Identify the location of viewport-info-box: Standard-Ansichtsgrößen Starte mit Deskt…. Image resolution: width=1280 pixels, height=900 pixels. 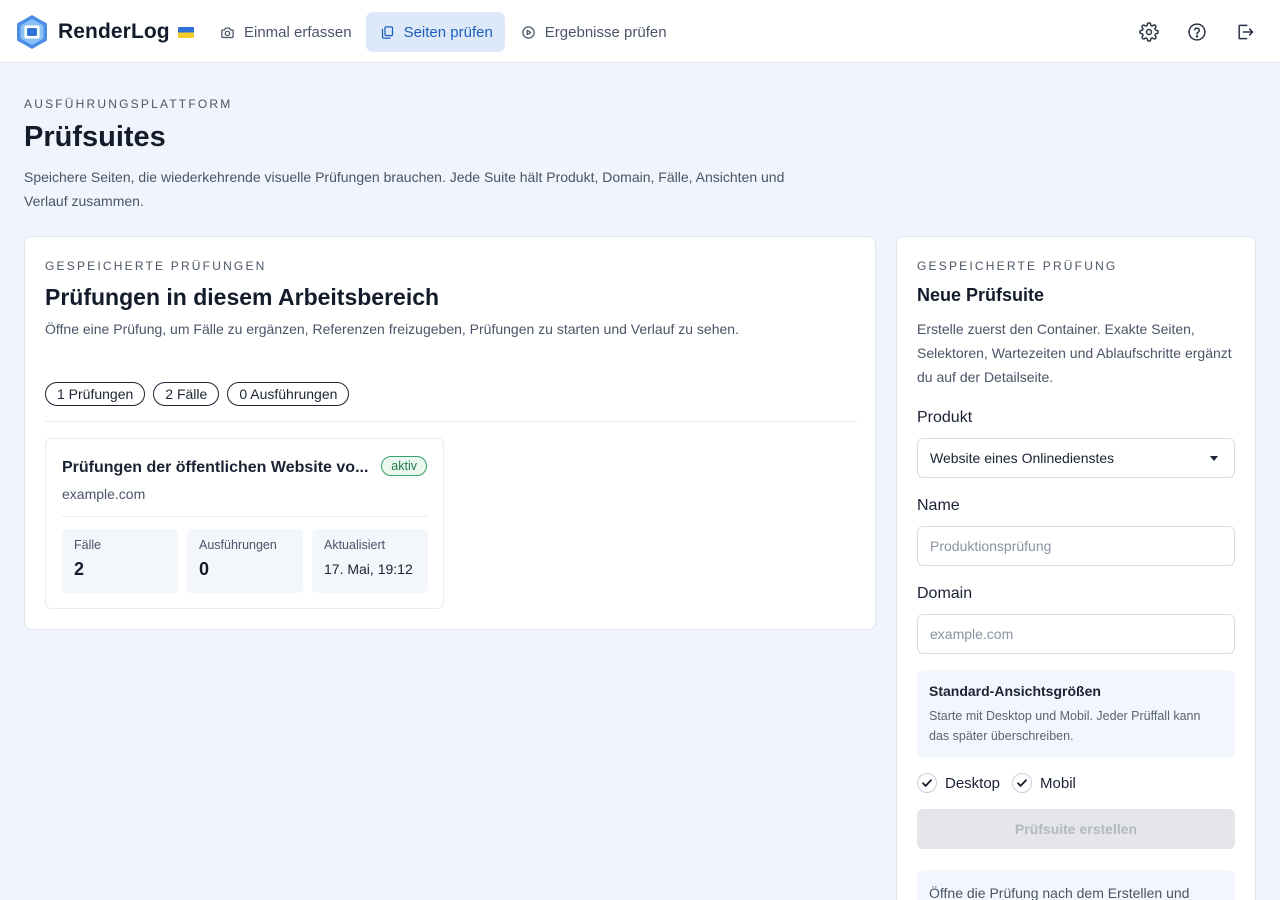
(1076, 714).